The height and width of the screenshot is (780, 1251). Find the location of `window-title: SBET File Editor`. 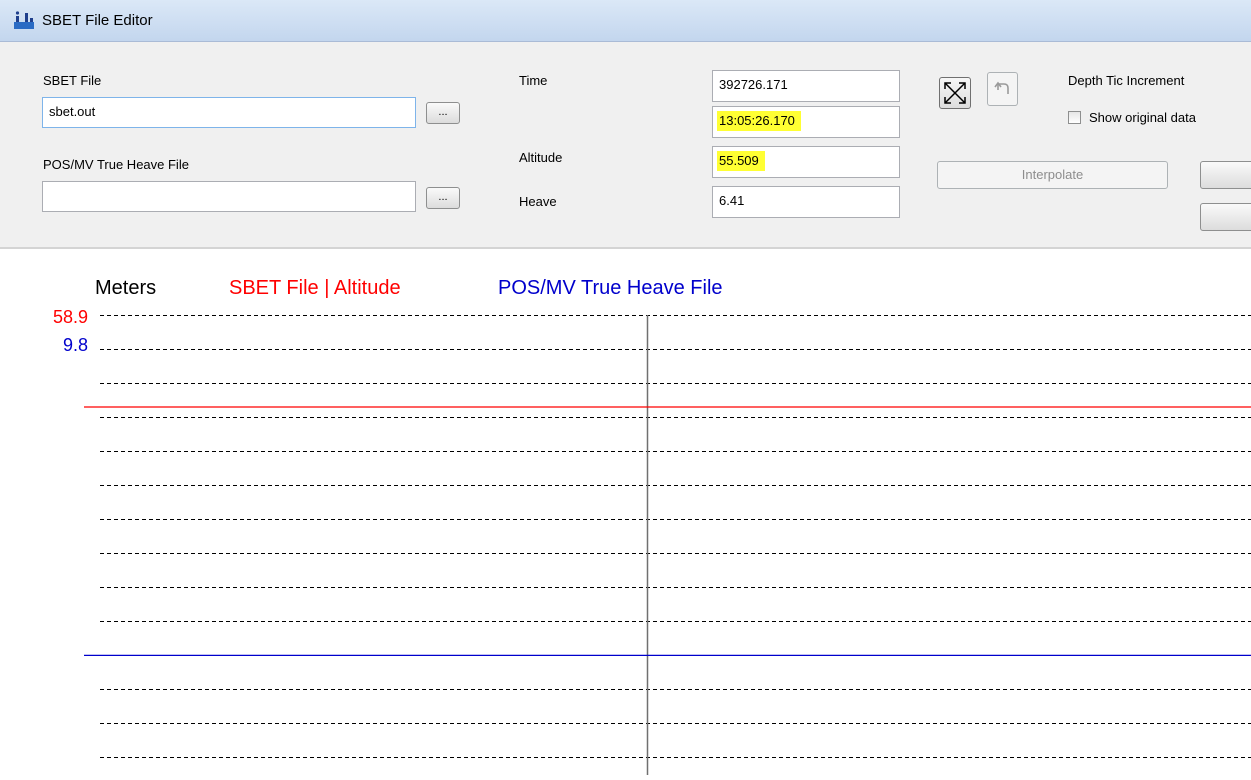

window-title: SBET File Editor is located at coordinates (97, 20).